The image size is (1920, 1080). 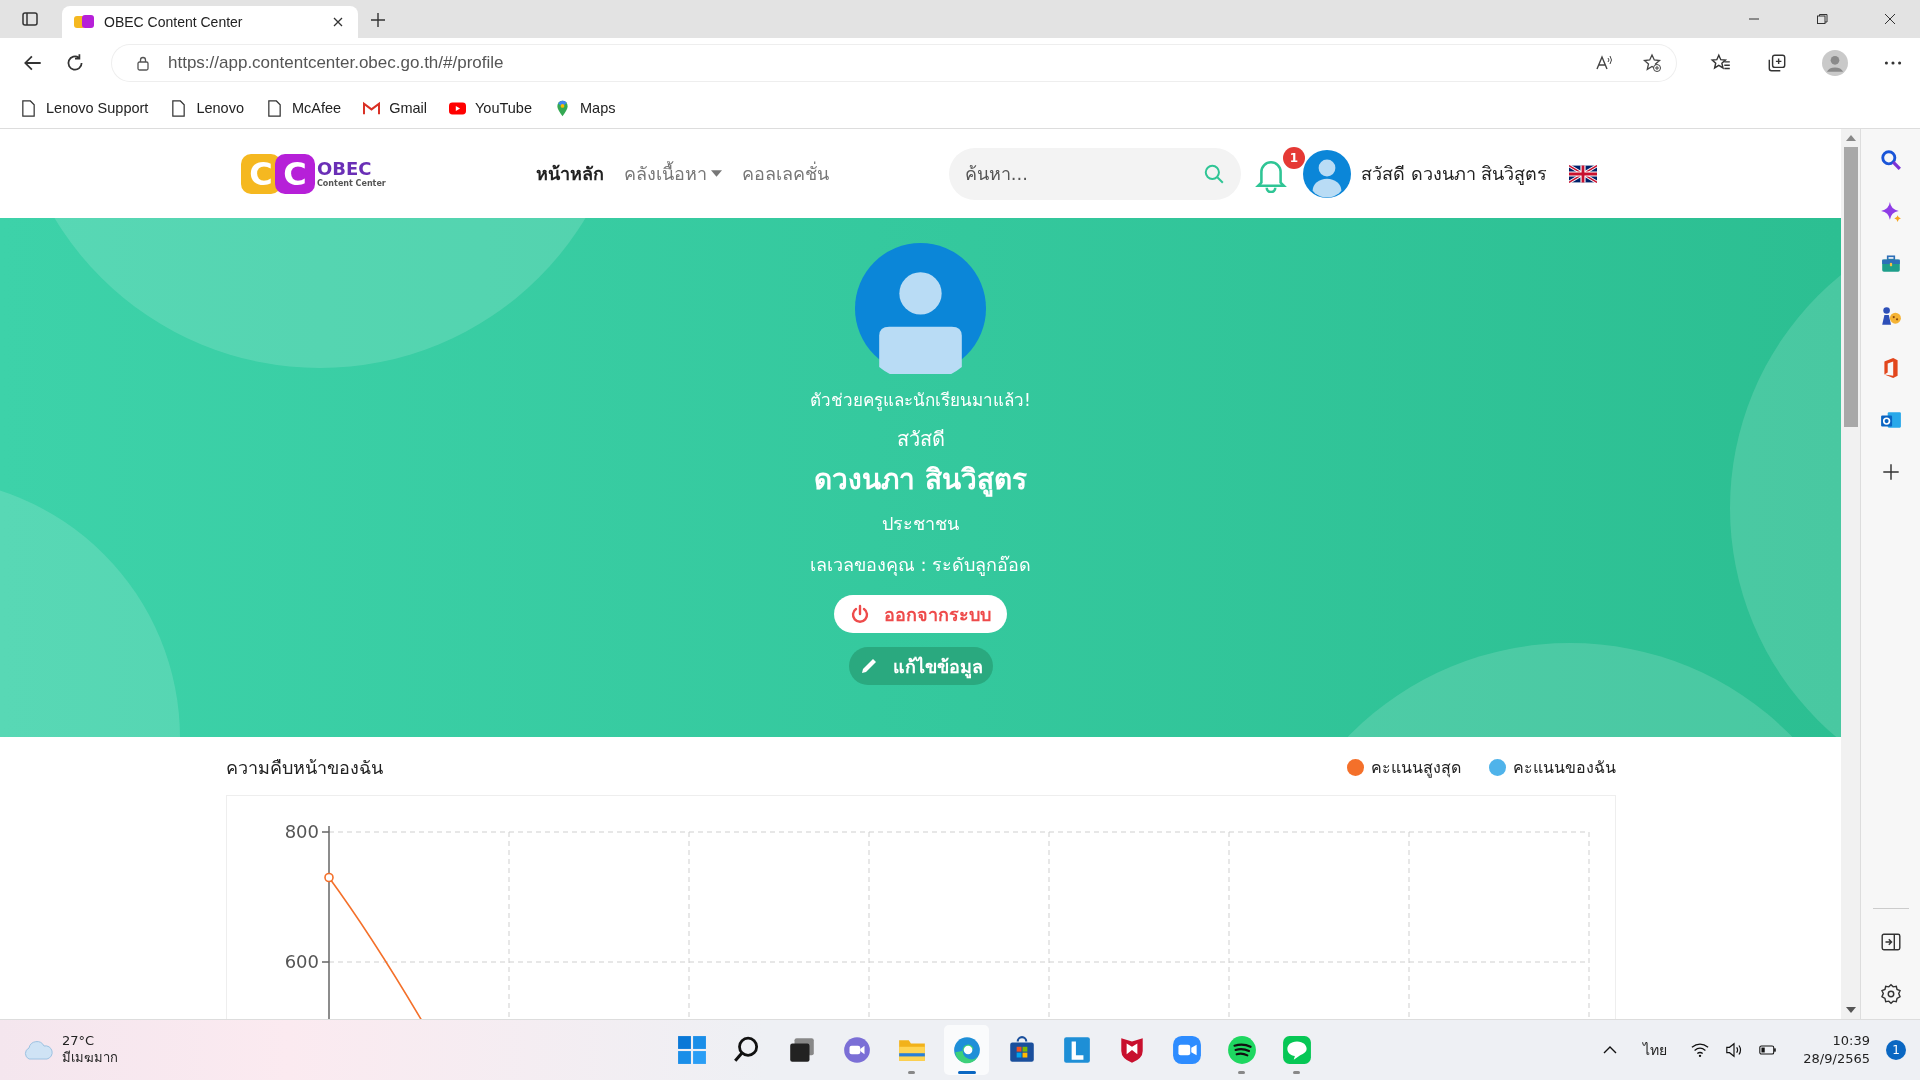 I want to click on address-bar: https://app.contentcenter.obec.go.th/#/profile, so click(x=894, y=63).